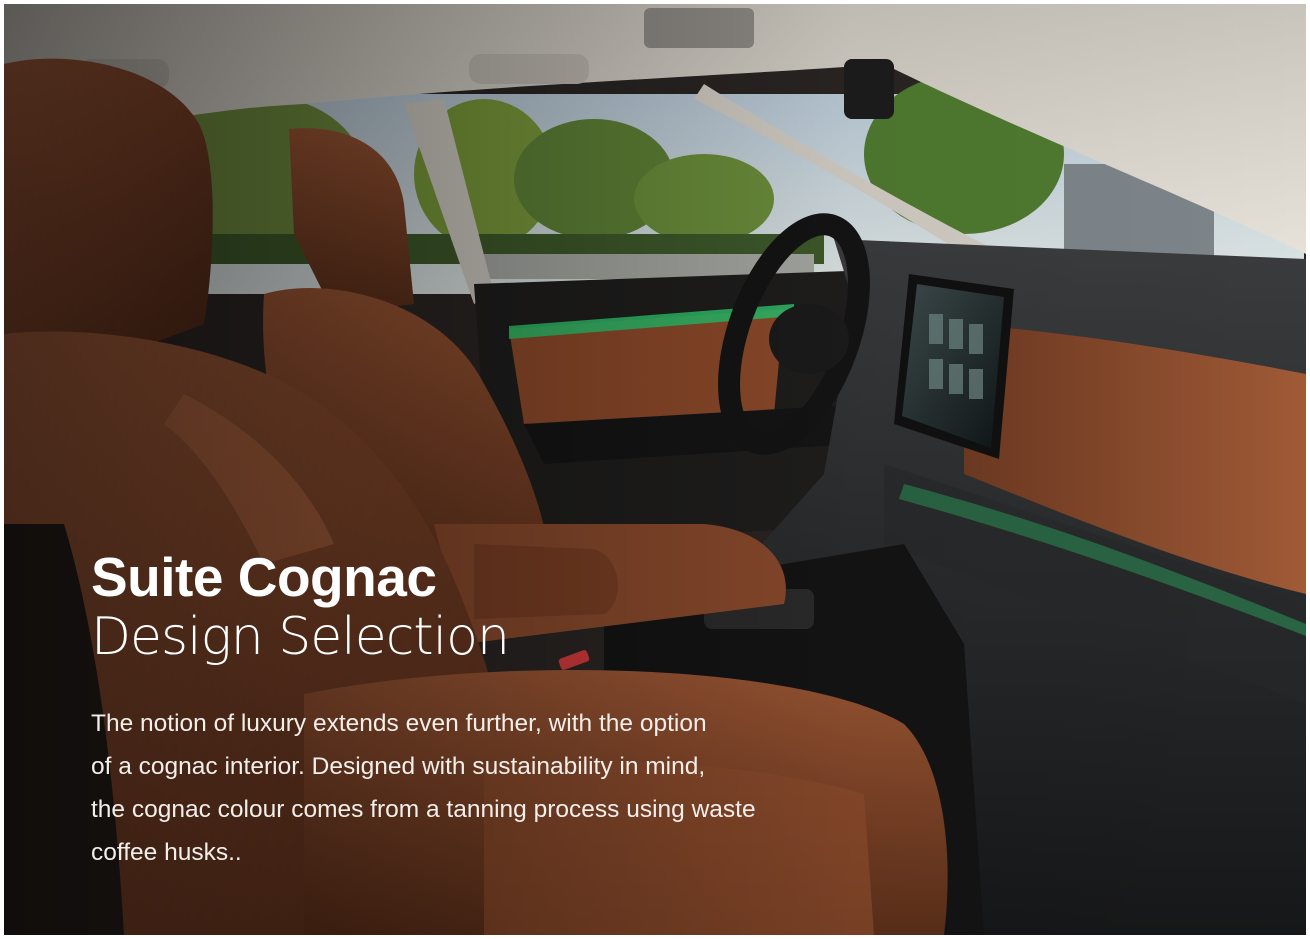  What do you see at coordinates (166, 852) in the screenshot?
I see `description-line: coffee husks..` at bounding box center [166, 852].